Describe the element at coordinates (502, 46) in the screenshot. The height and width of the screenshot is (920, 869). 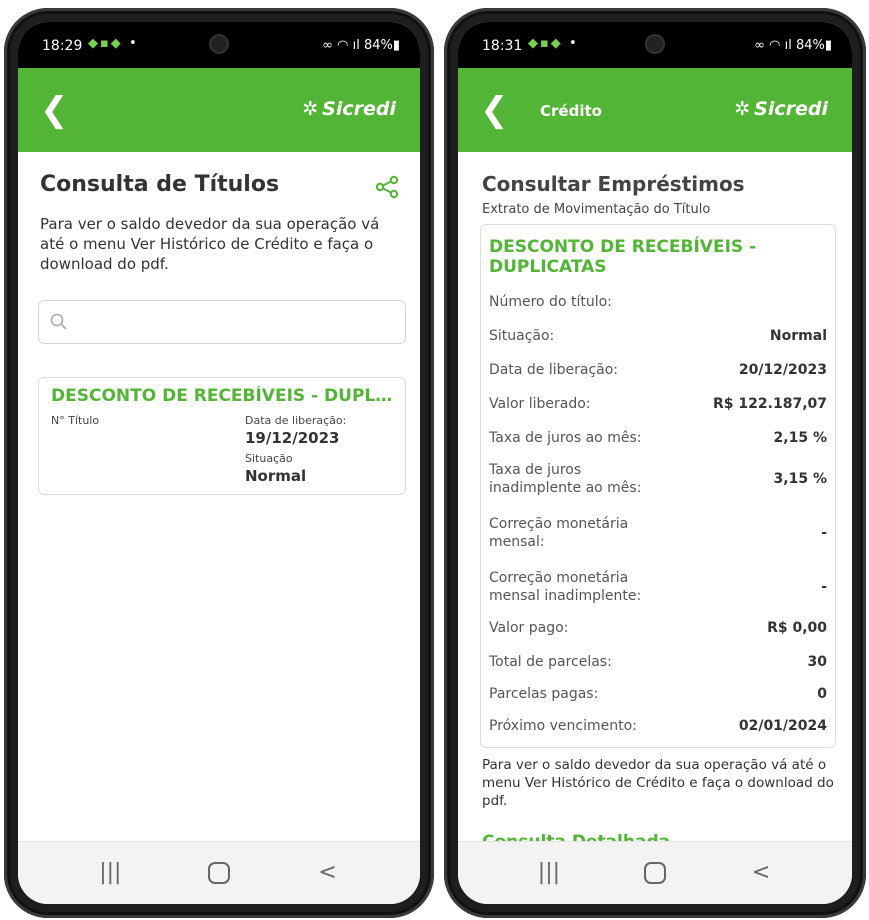
I see `status-time: 18:31` at that location.